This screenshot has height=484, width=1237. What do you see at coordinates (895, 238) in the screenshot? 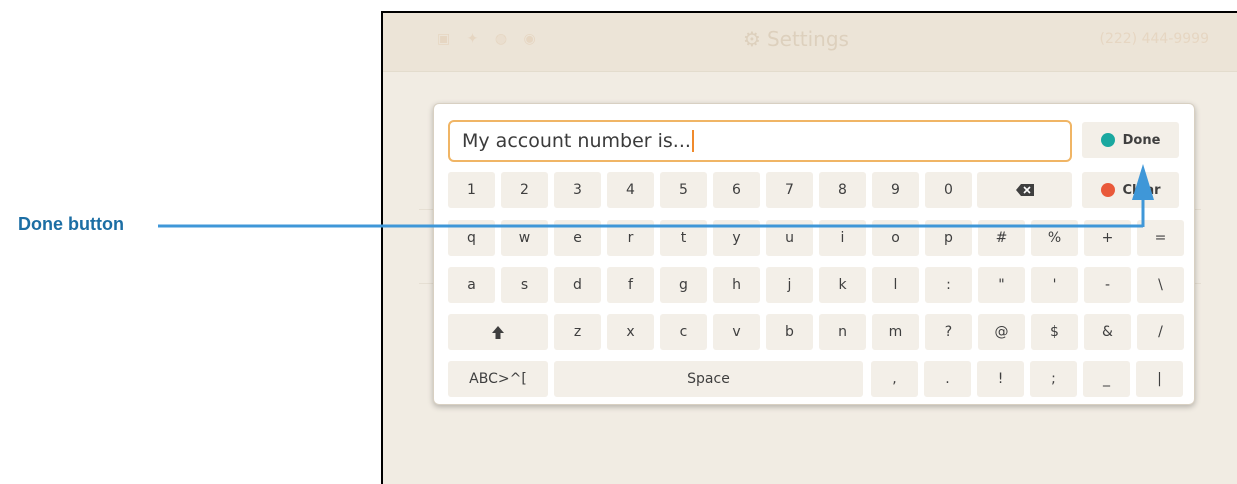
I see `key: o` at bounding box center [895, 238].